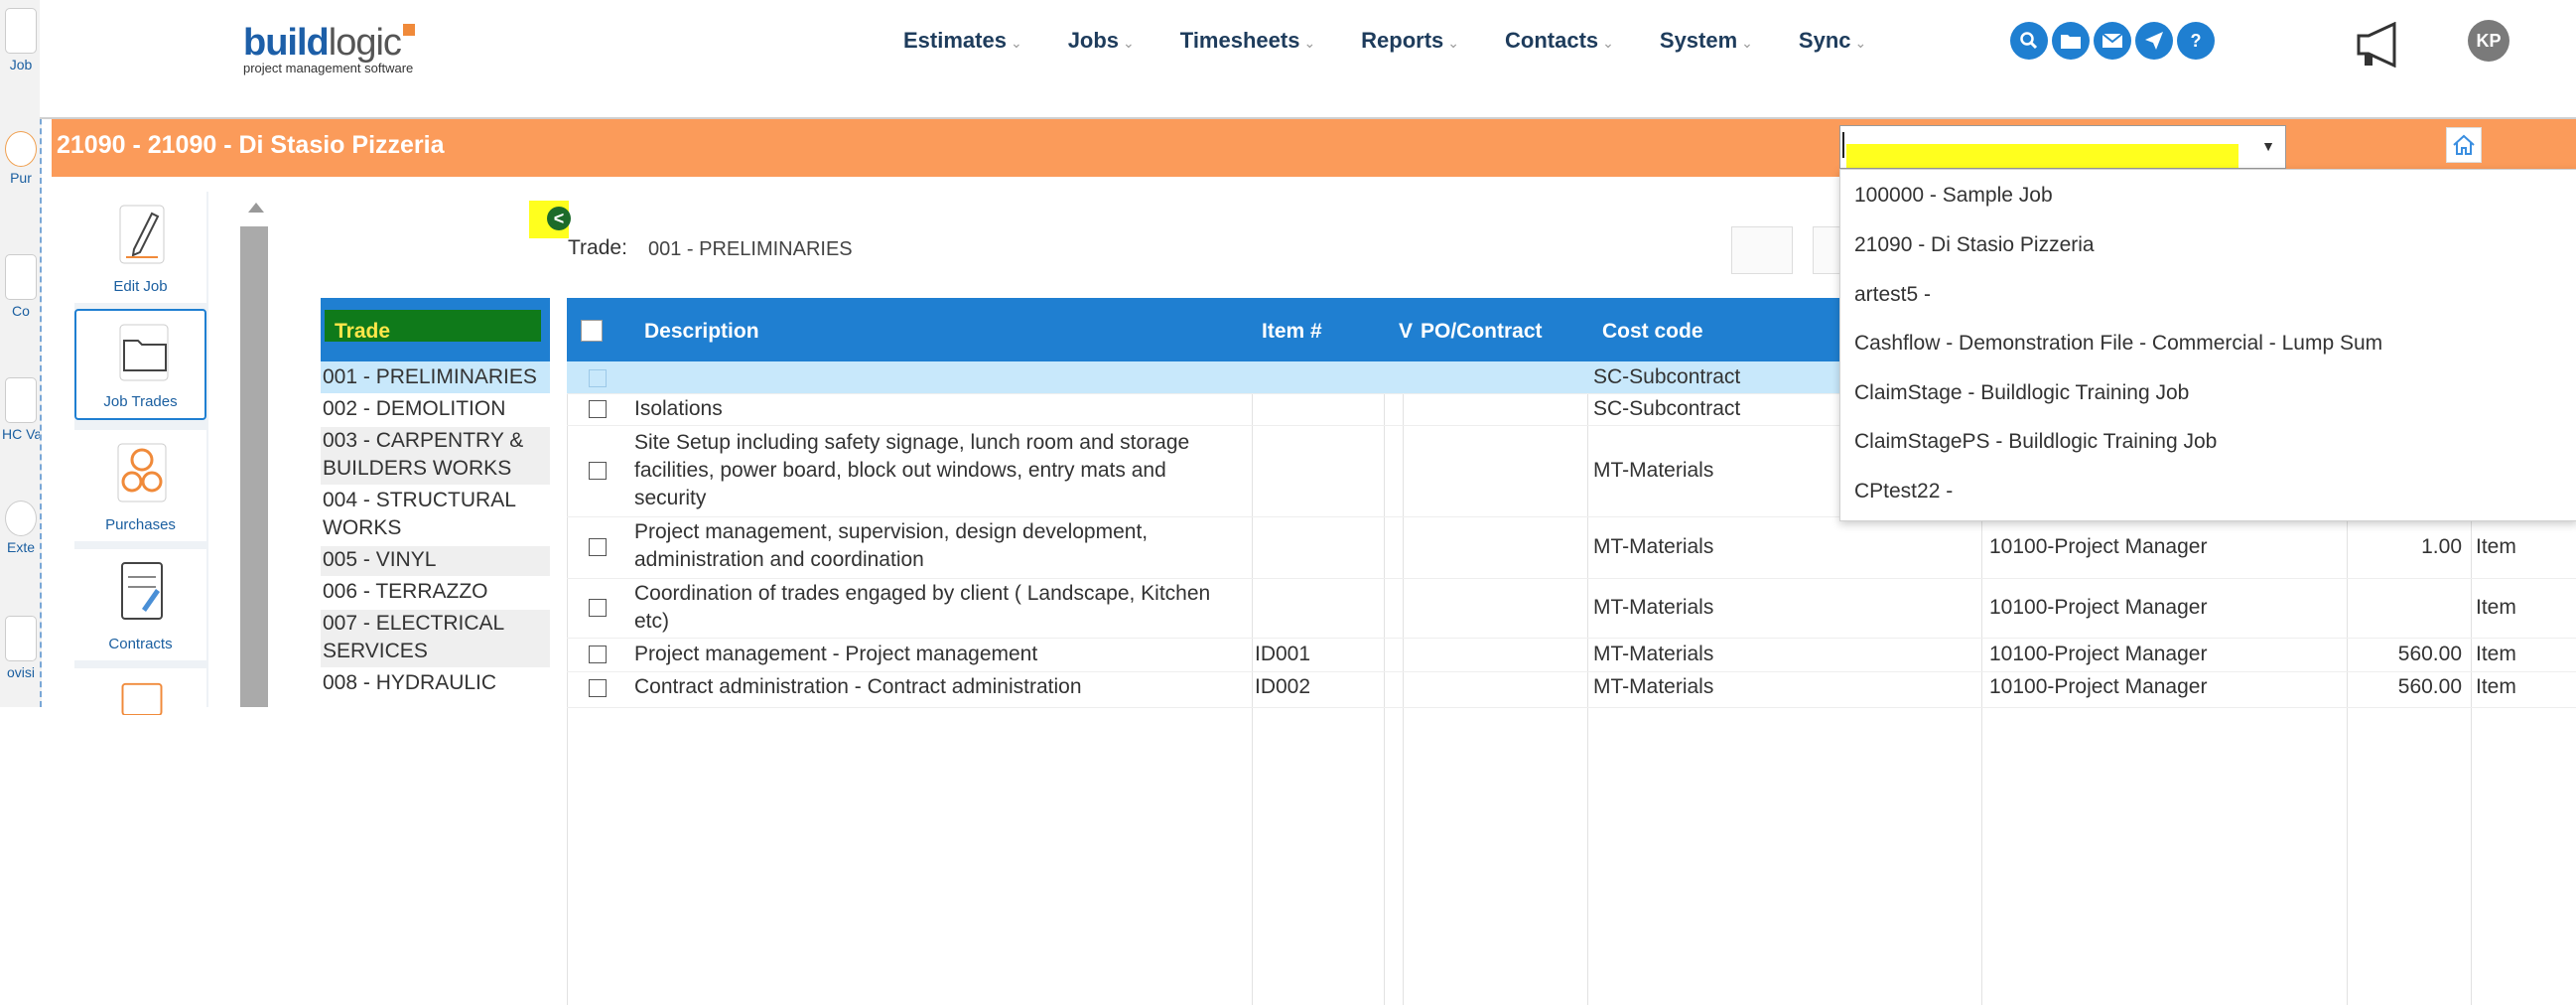  I want to click on buildlogic-logo: buildlogic project management software, so click(329, 48).